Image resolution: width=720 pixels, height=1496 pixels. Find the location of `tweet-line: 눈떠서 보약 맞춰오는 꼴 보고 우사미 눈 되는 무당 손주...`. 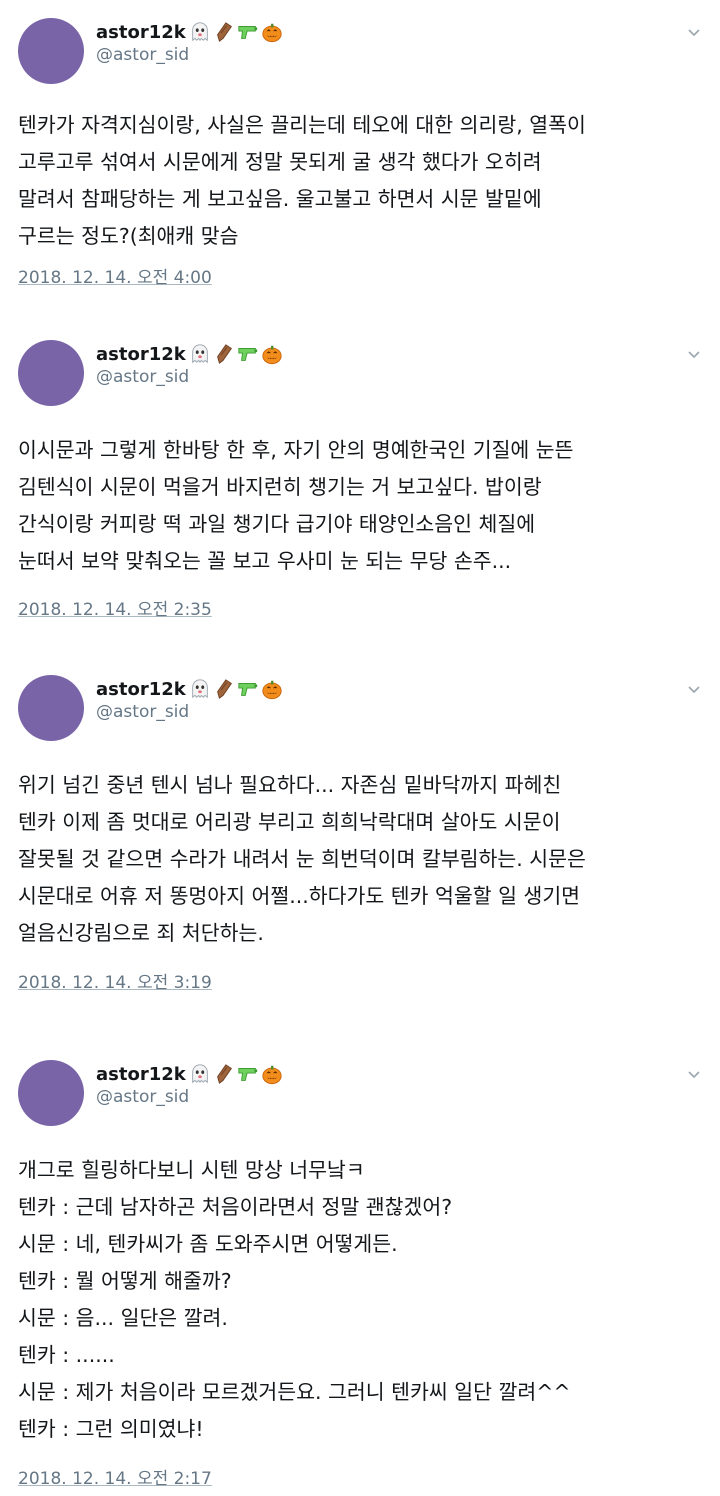

tweet-line: 눈떠서 보약 맞춰오는 꼴 보고 우사미 눈 되는 무당 손주... is located at coordinates (265, 561).